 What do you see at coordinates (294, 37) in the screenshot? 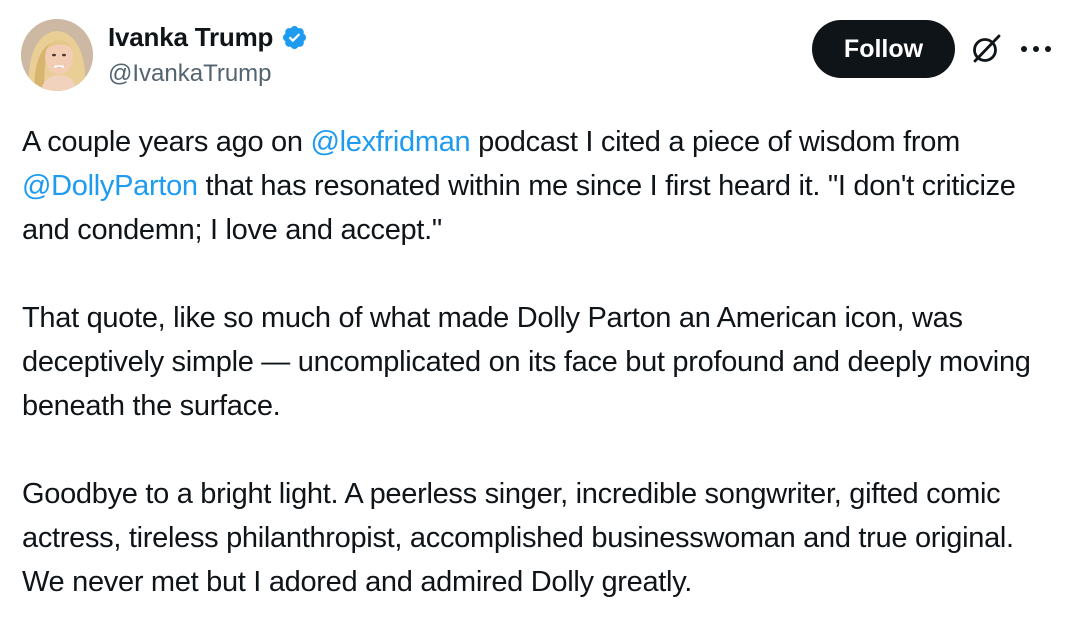
I see `verified-badge-icon` at bounding box center [294, 37].